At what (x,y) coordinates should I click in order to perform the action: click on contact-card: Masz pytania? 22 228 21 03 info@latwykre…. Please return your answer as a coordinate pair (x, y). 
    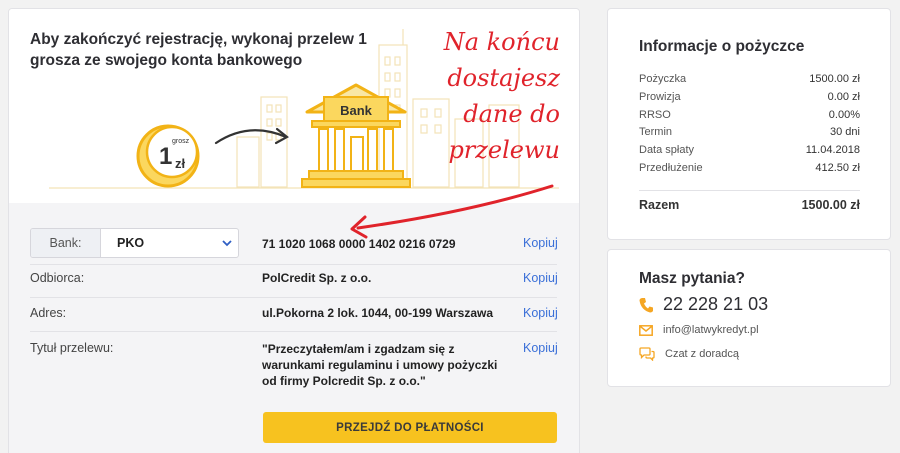
    Looking at the image, I should click on (749, 318).